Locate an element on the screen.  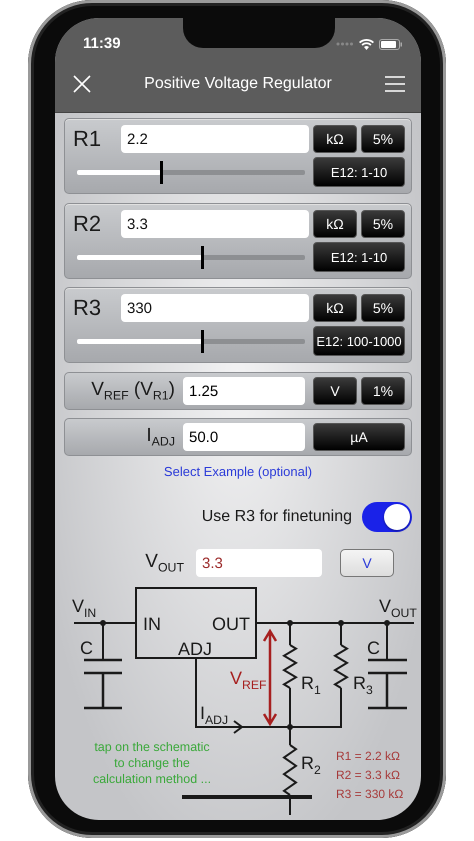
input-label: V$_{REF}$ (V$_{R1}$) is located at coordinates (133, 391).